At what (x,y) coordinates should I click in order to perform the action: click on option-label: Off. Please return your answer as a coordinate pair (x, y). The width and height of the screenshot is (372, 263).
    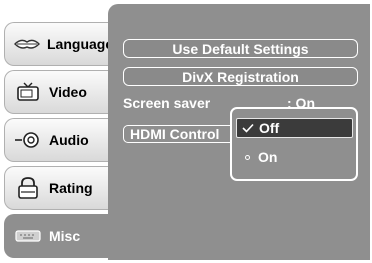
    Looking at the image, I should click on (269, 128).